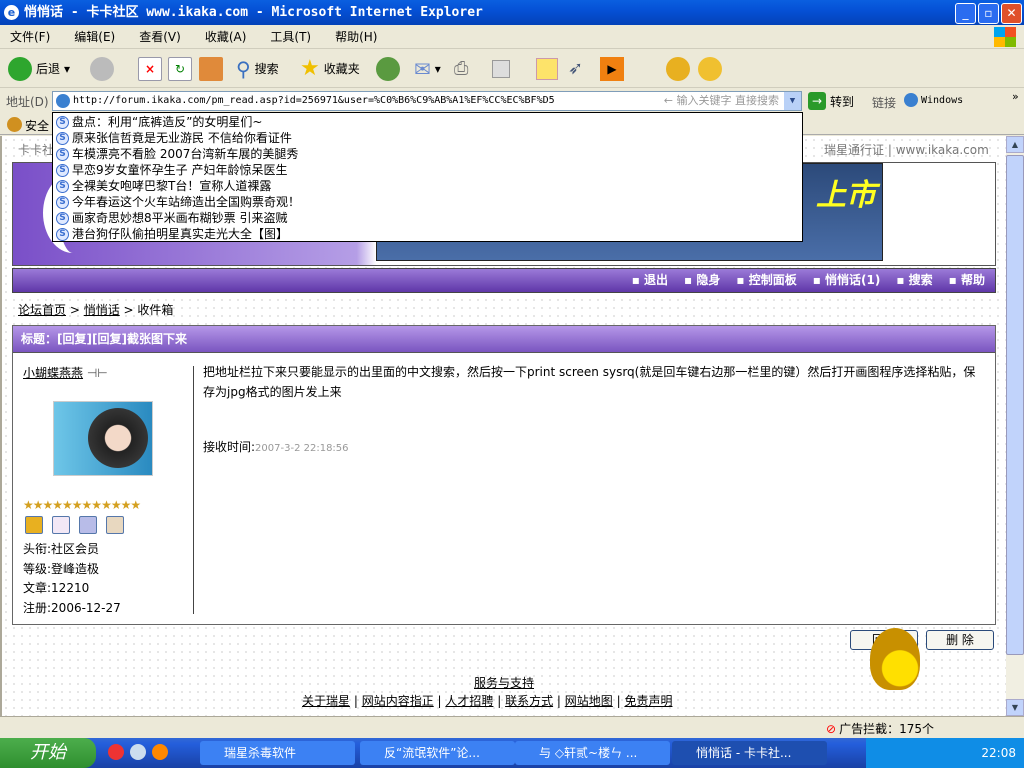 This screenshot has height=768, width=1024. I want to click on passport-link: 瑞星通行证, so click(854, 150).